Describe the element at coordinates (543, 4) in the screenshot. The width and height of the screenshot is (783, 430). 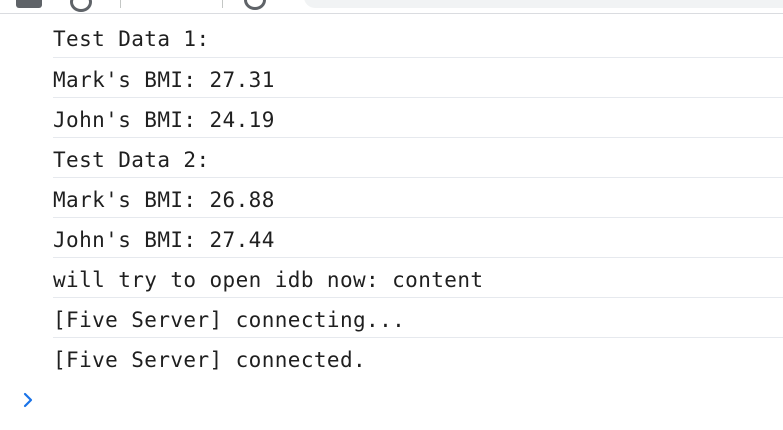
I see `filter-input` at that location.